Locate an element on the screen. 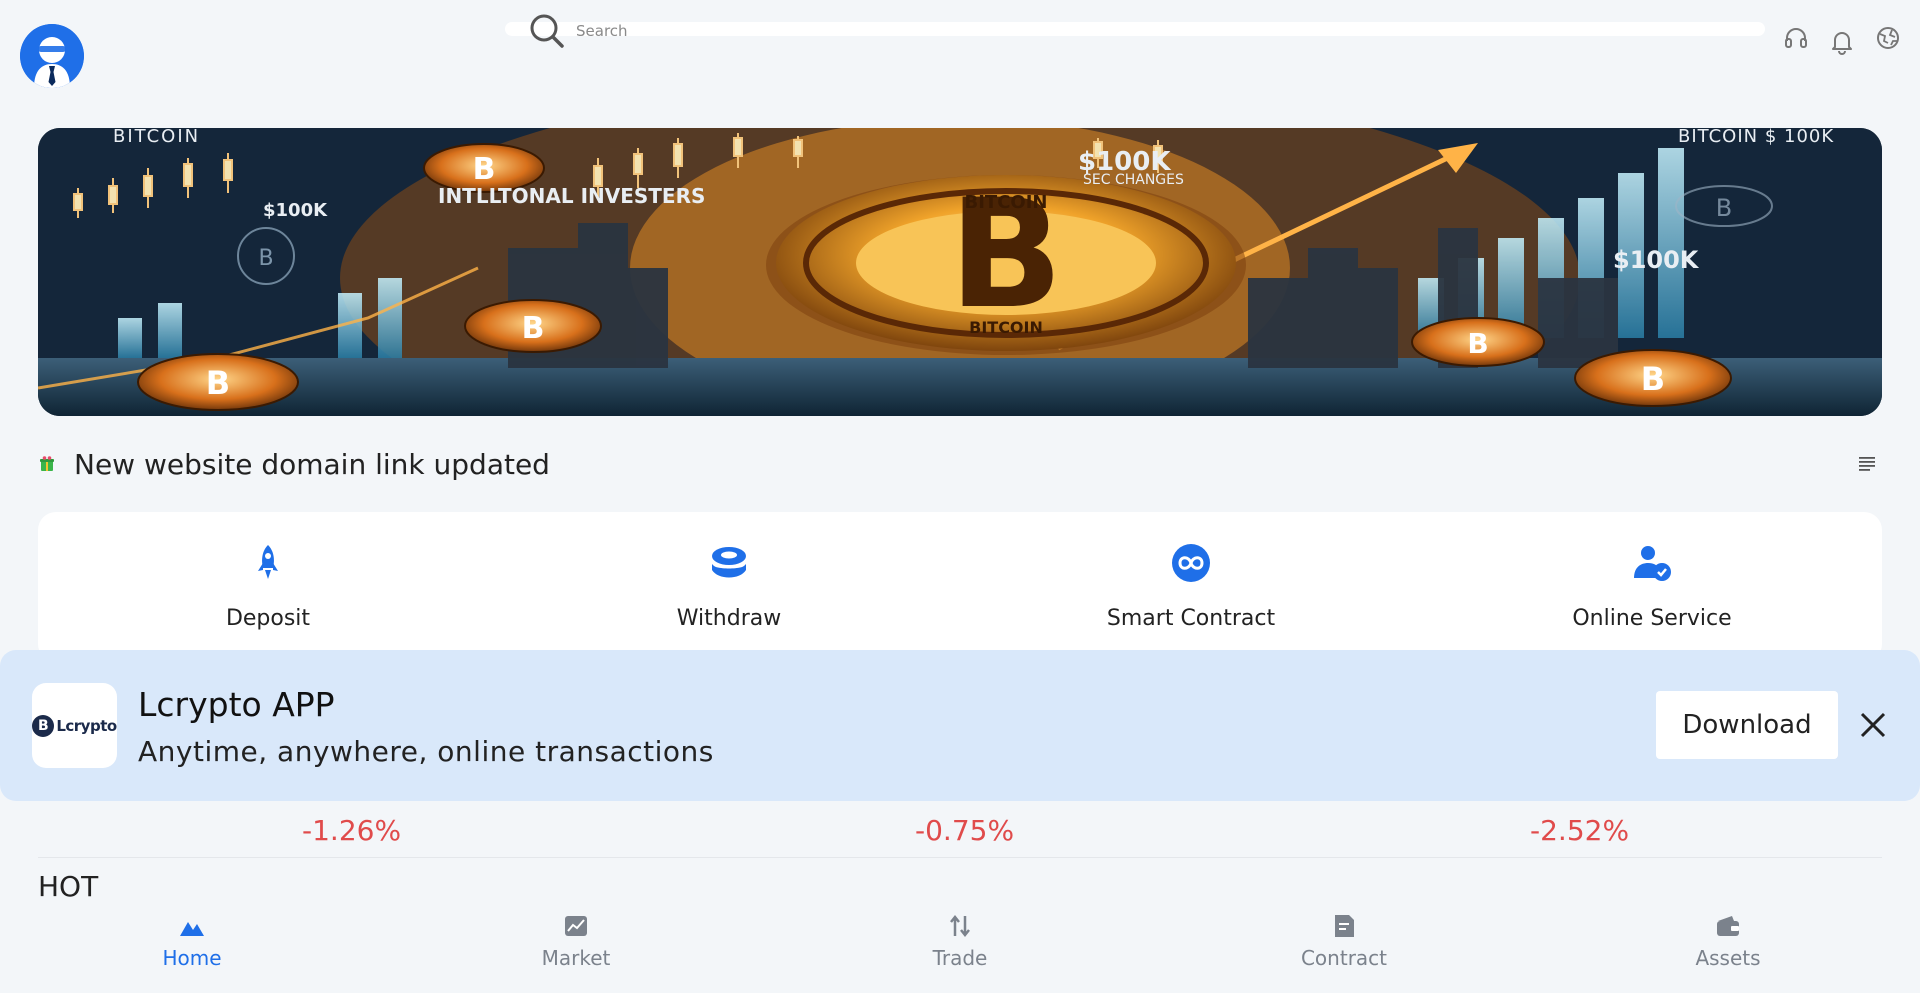  online-service-label: Online Service is located at coordinates (1652, 618).